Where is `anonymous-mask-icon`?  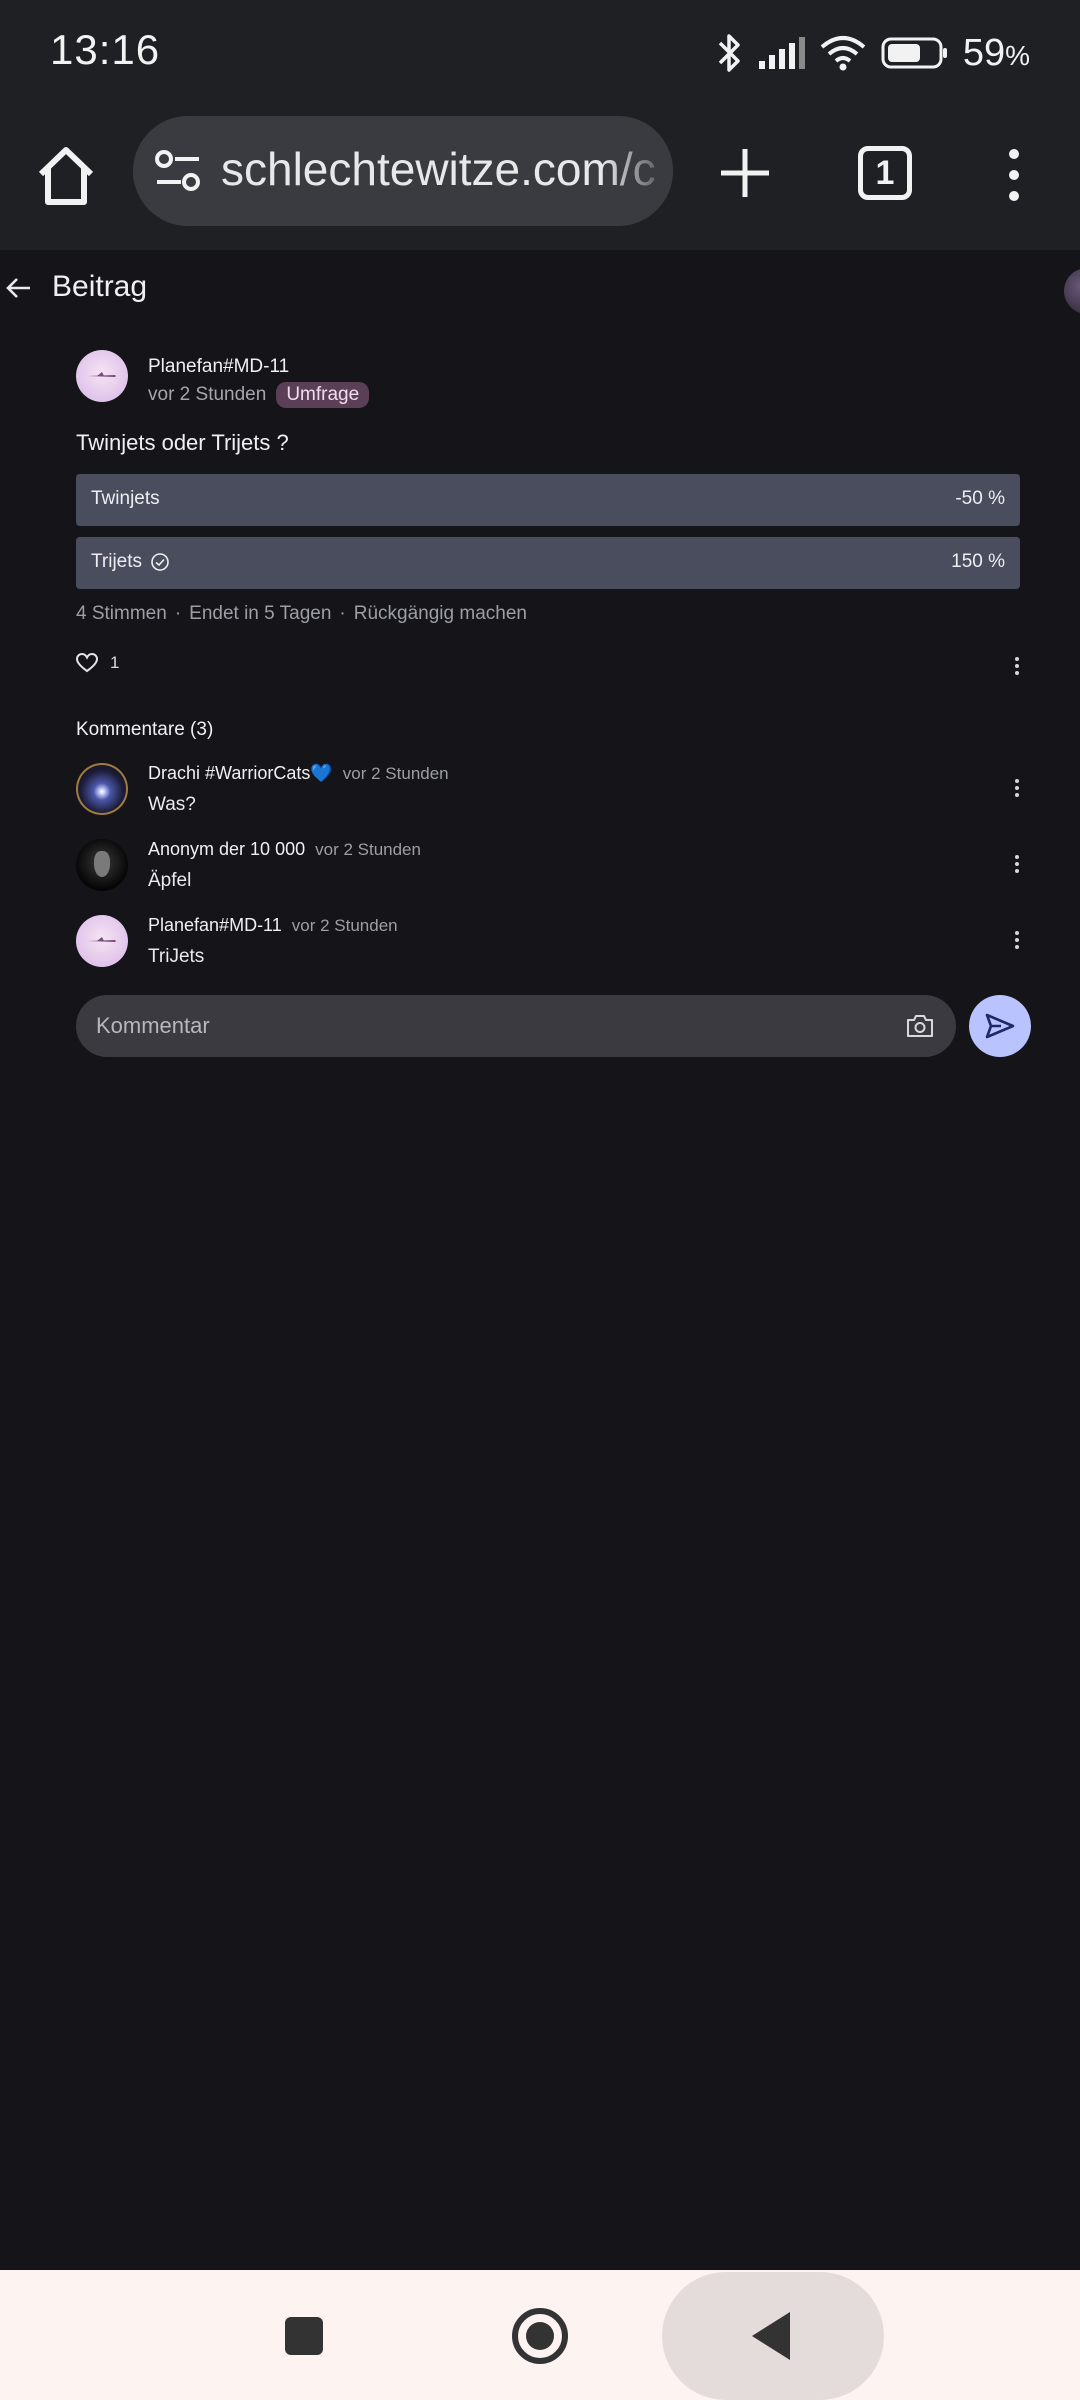 anonymous-mask-icon is located at coordinates (102, 864).